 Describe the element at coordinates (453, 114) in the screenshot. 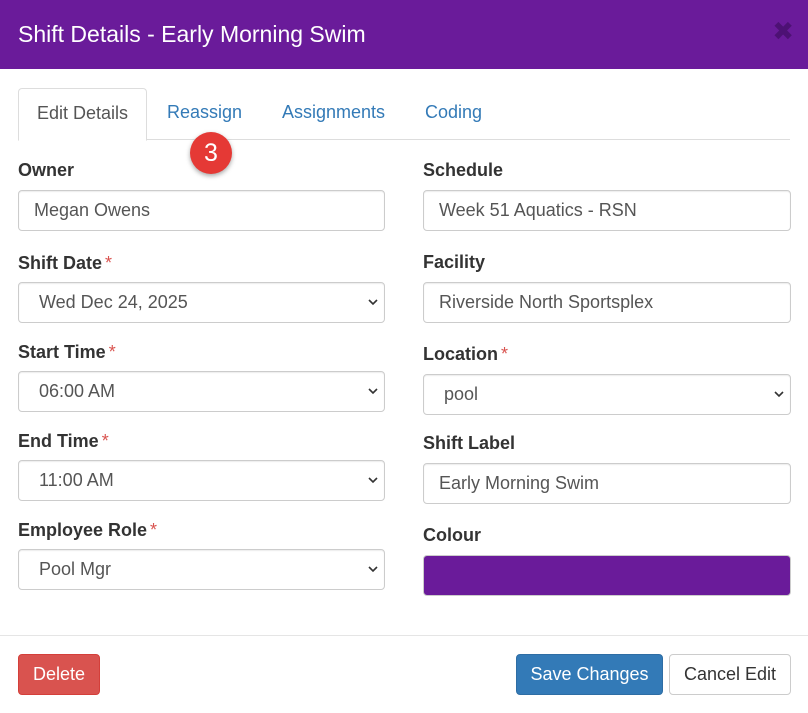

I see `tab-coding: Coding` at that location.